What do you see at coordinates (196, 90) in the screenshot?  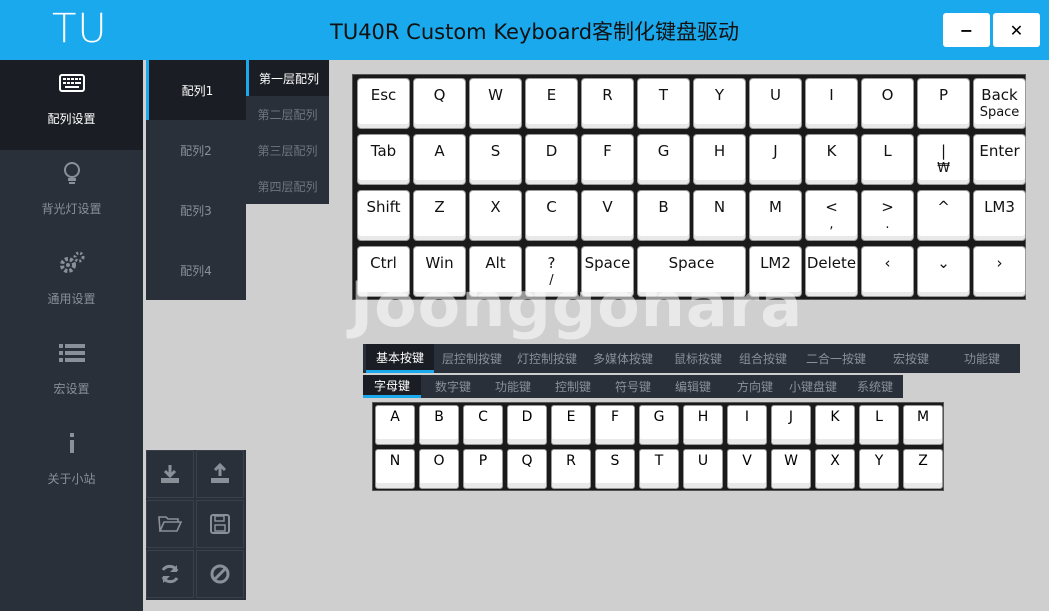 I see `layout-item-1: 配列1` at bounding box center [196, 90].